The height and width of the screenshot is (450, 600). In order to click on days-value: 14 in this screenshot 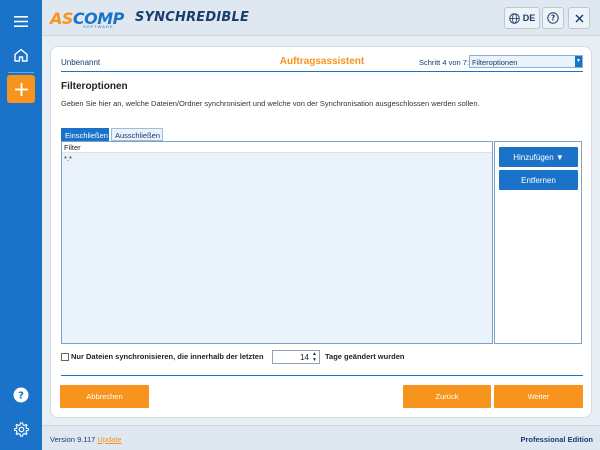, I will do `click(304, 357)`.